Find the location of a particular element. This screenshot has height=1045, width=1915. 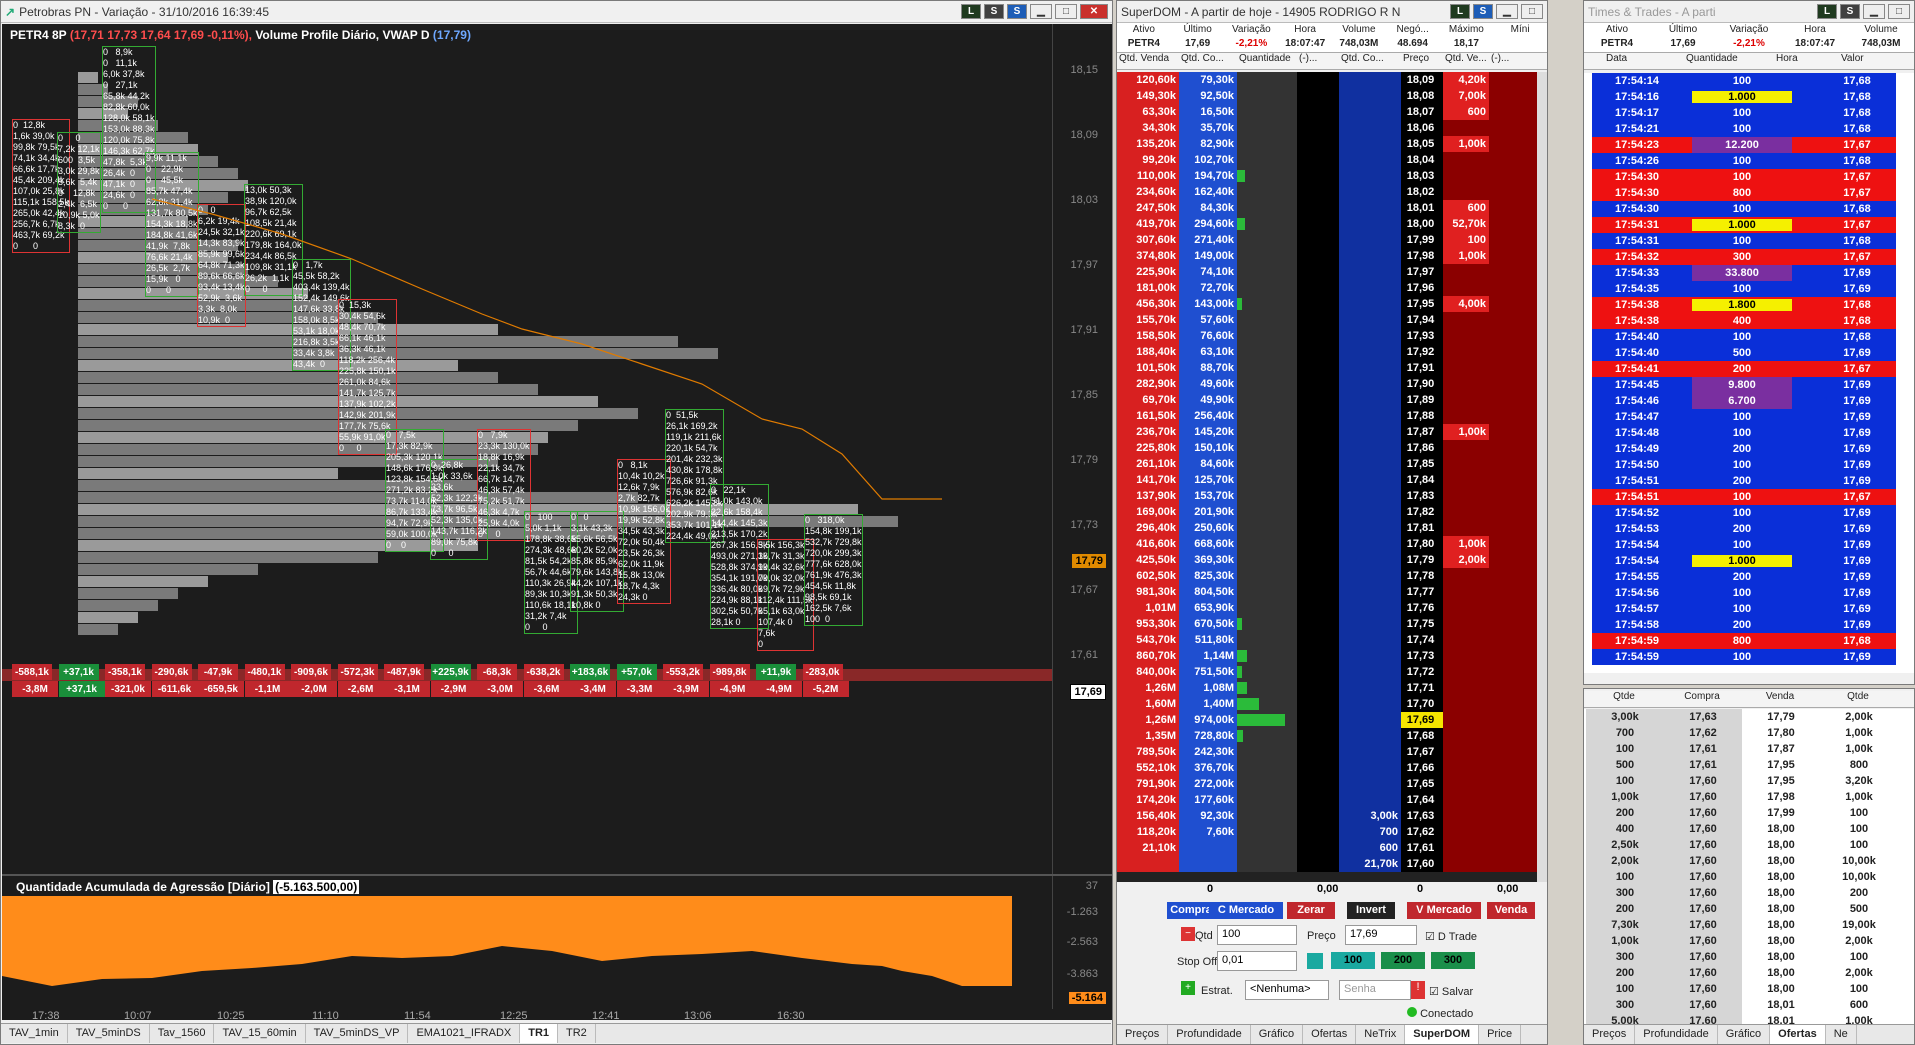

offer-row: 400 17,60 18,00 100 is located at coordinates (1743, 829).